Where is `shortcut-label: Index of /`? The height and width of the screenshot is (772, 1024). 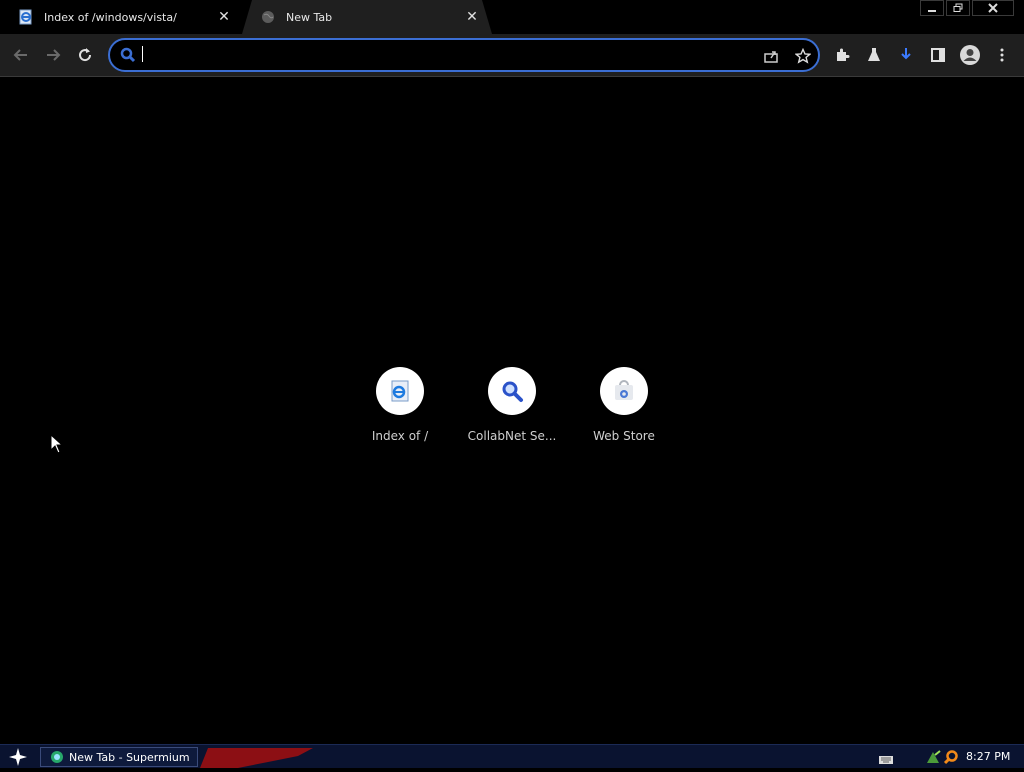 shortcut-label: Index of / is located at coordinates (400, 436).